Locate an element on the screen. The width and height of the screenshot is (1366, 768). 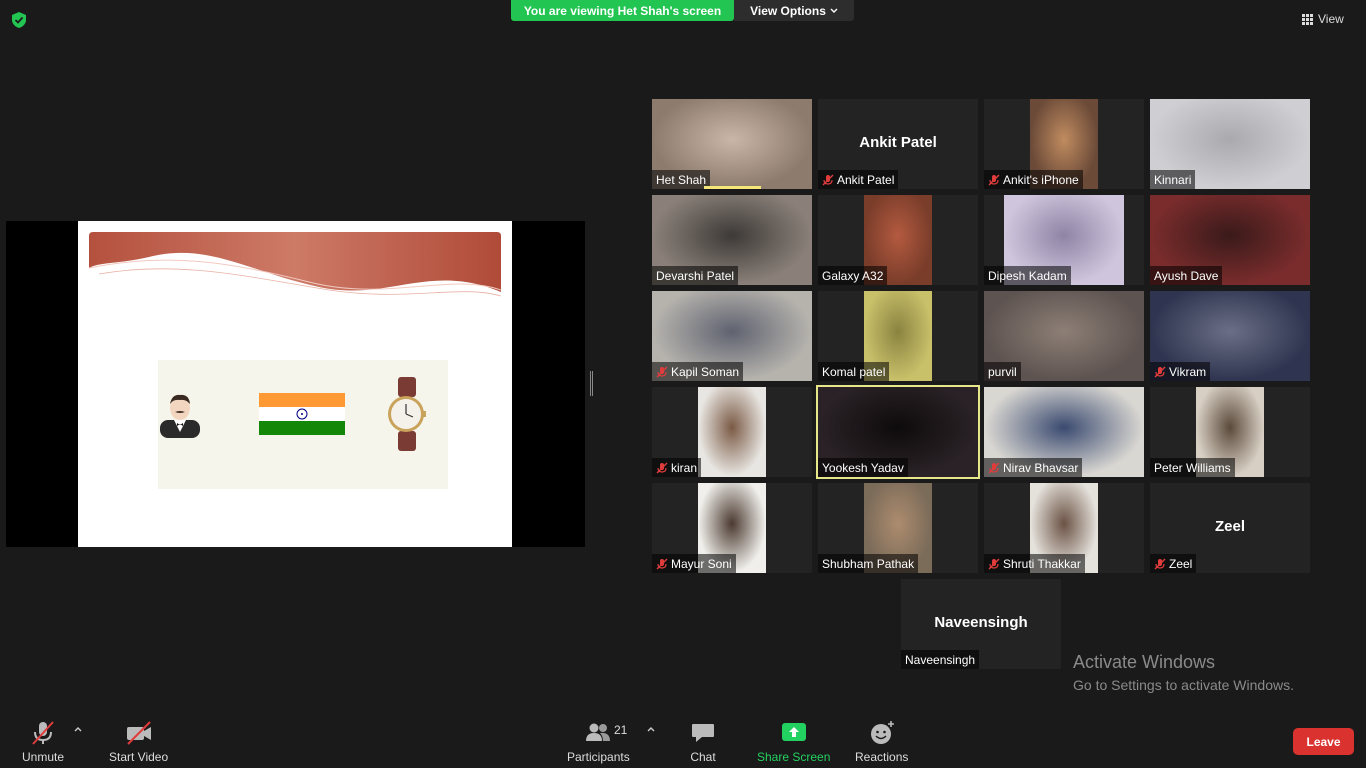
participant-name-label: Devarshi Patel is located at coordinates (695, 275).